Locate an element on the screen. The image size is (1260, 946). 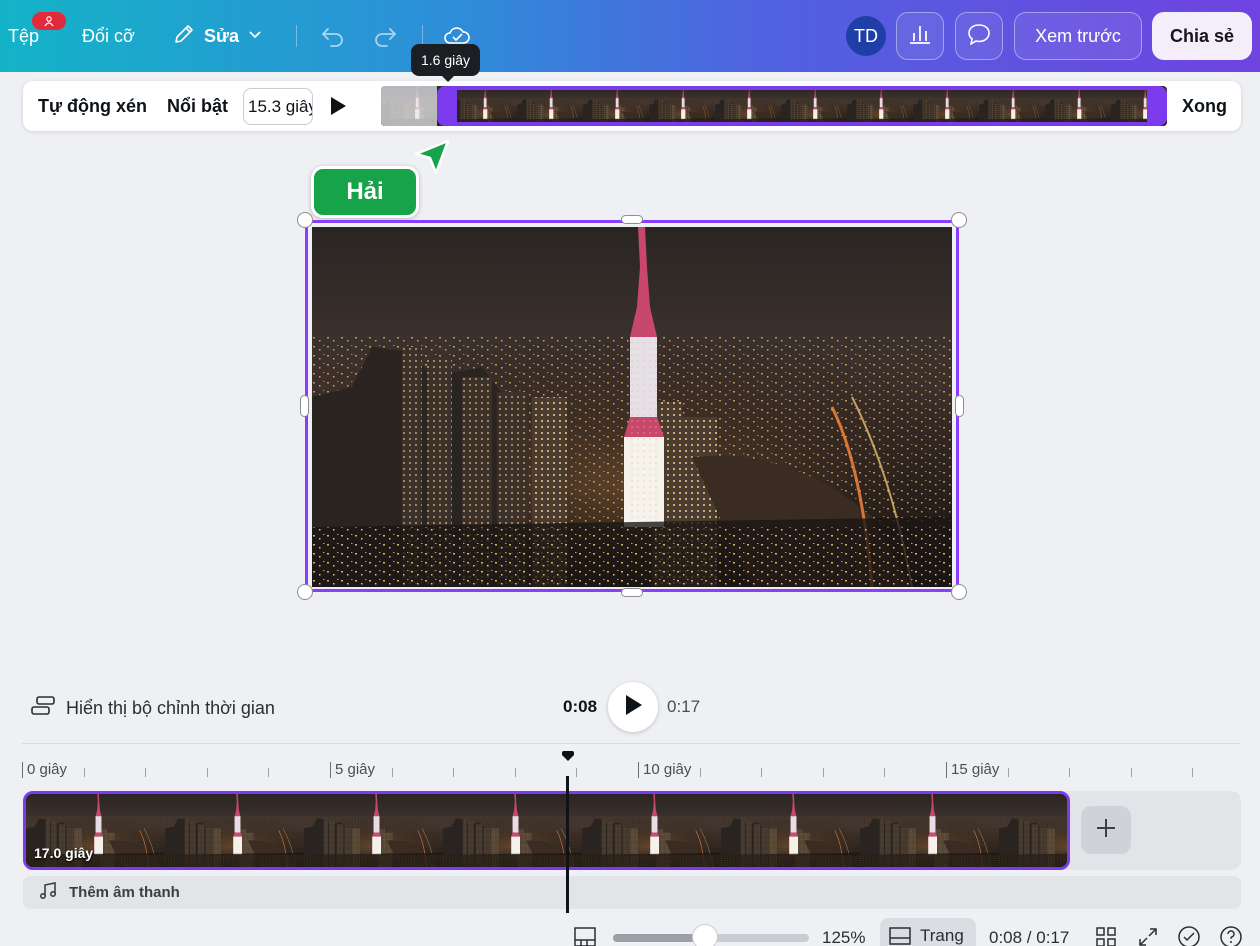
play-button is located at coordinates (633, 707).